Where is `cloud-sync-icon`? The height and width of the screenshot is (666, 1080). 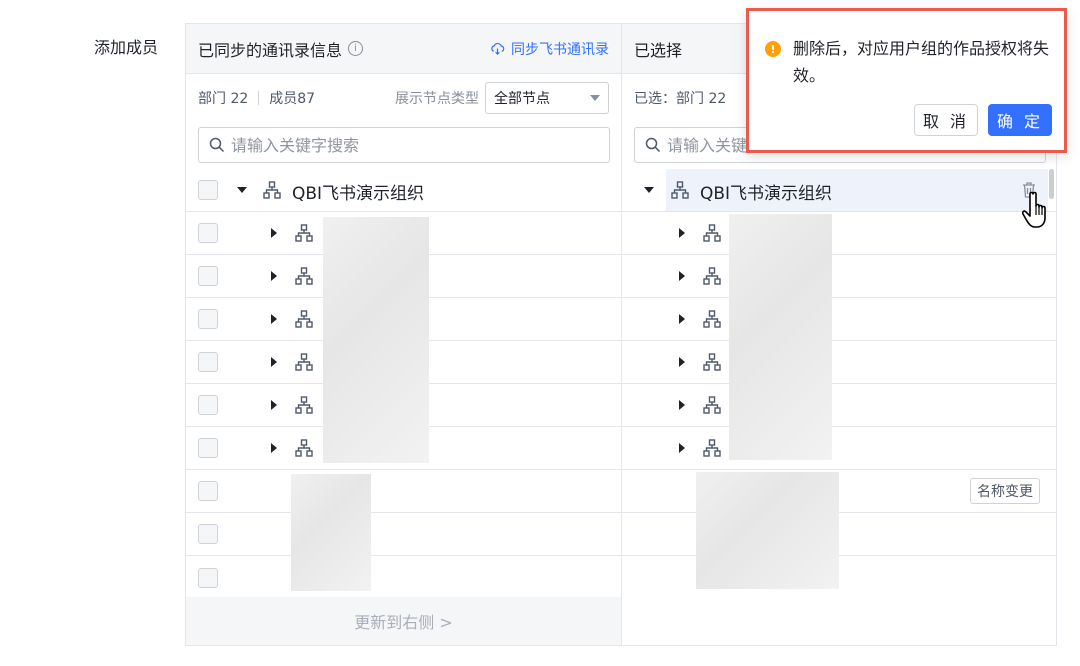
cloud-sync-icon is located at coordinates (498, 48).